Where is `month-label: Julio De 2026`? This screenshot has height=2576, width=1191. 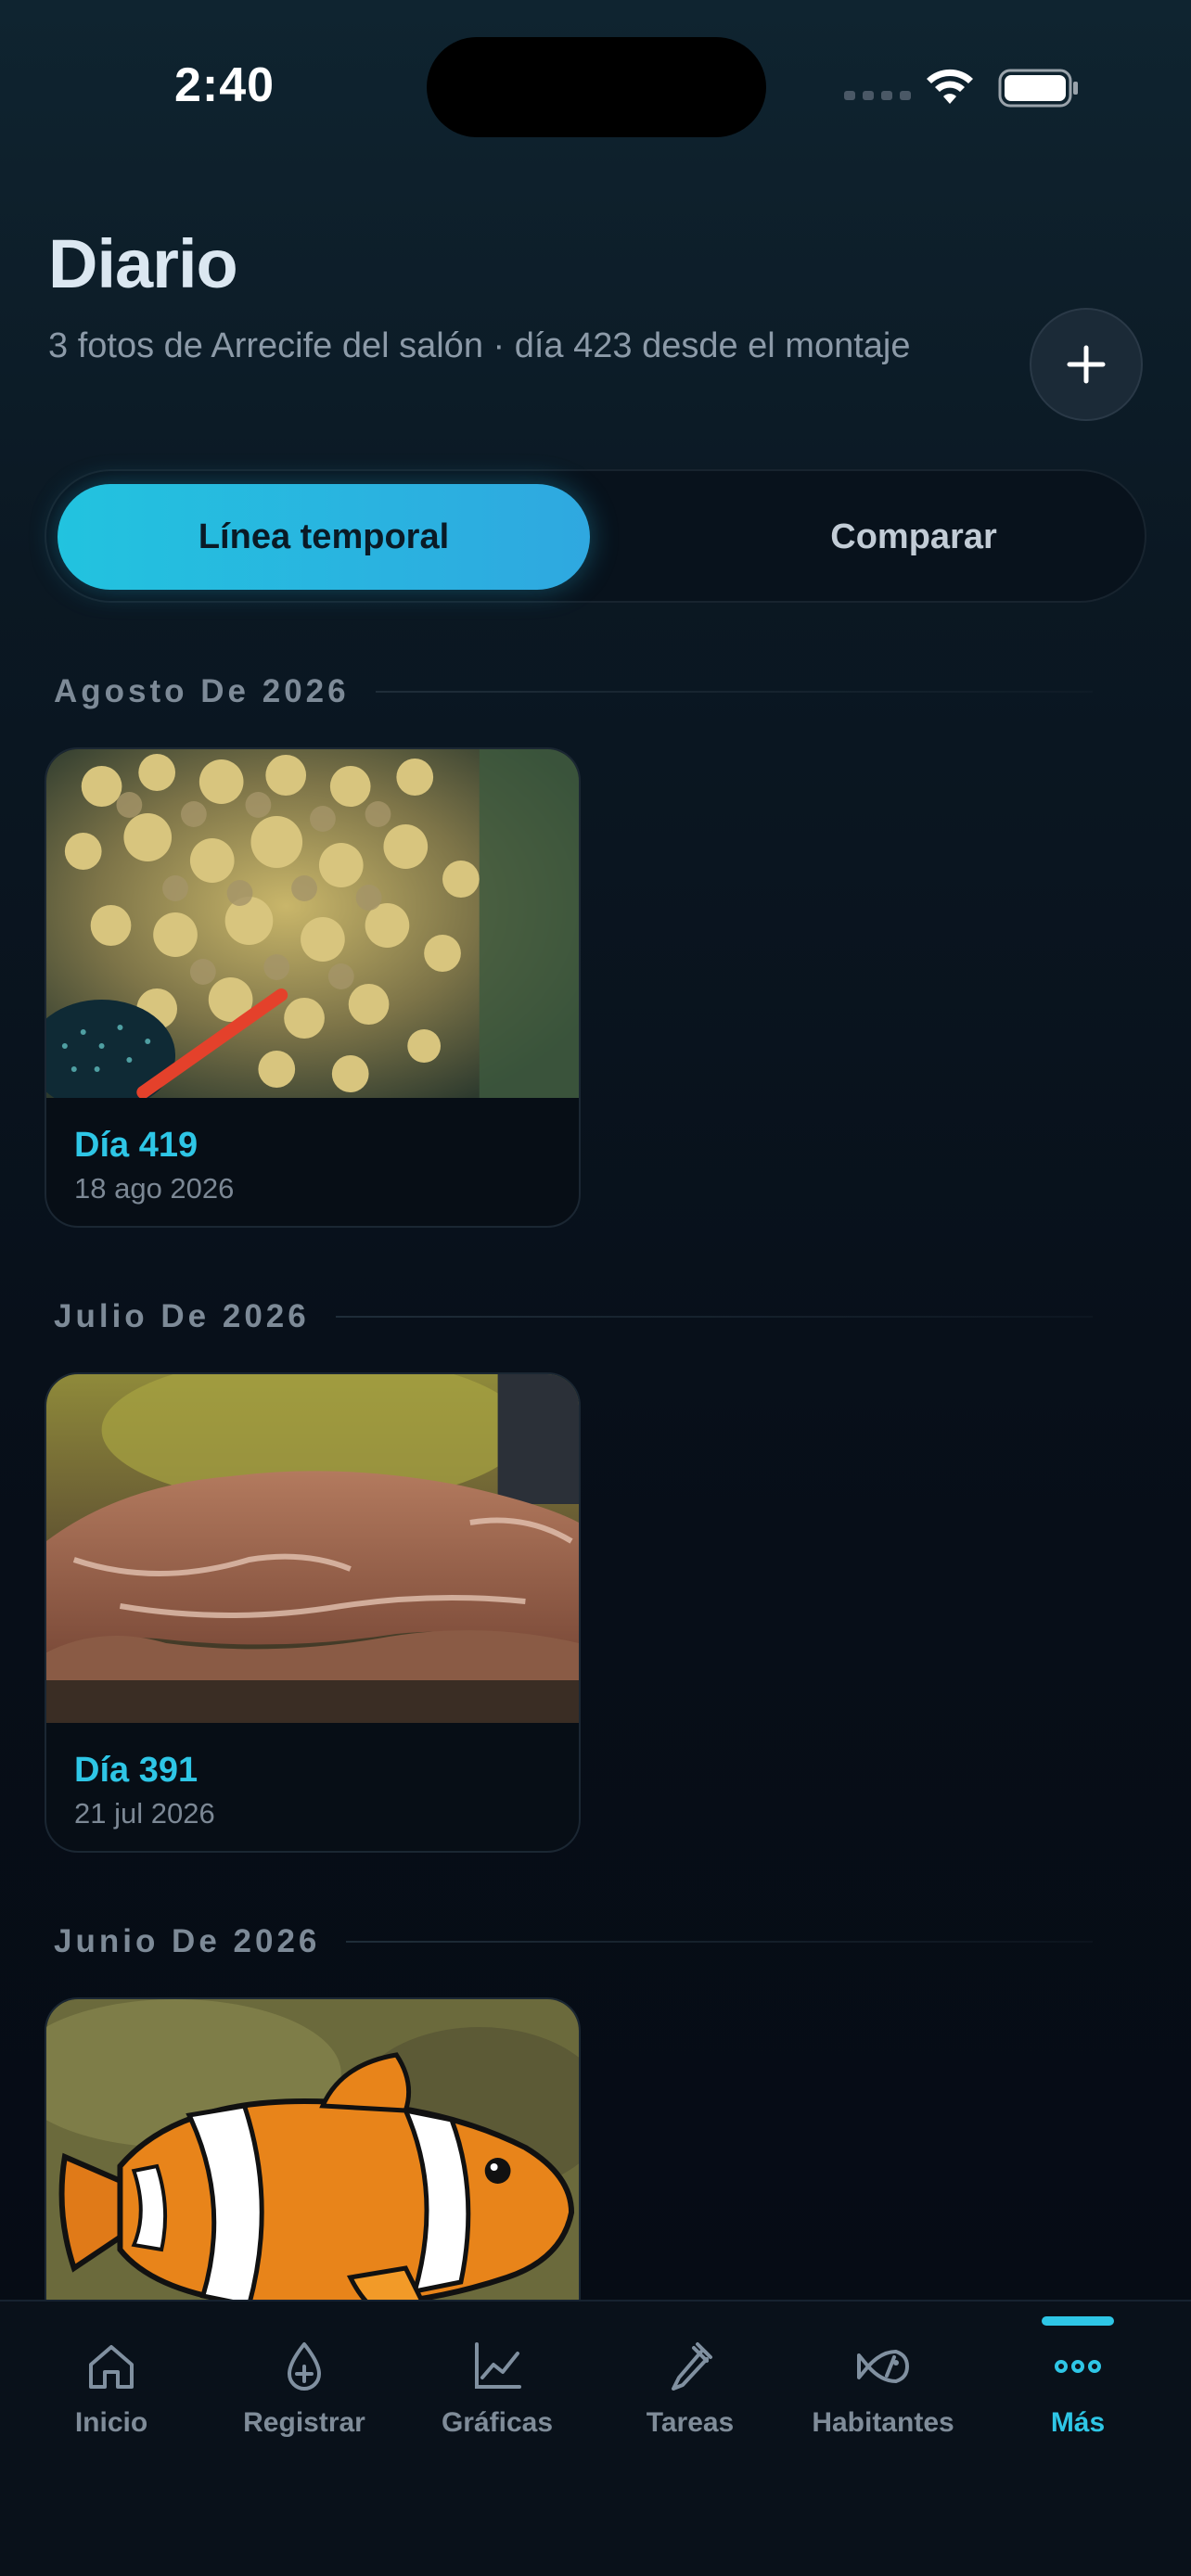
month-label: Julio De 2026 is located at coordinates (182, 1316).